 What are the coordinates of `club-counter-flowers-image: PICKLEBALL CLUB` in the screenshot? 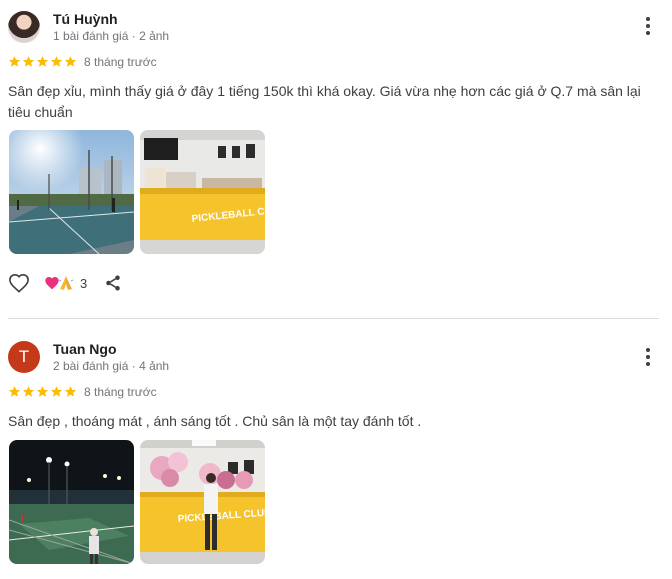 It's located at (202, 502).